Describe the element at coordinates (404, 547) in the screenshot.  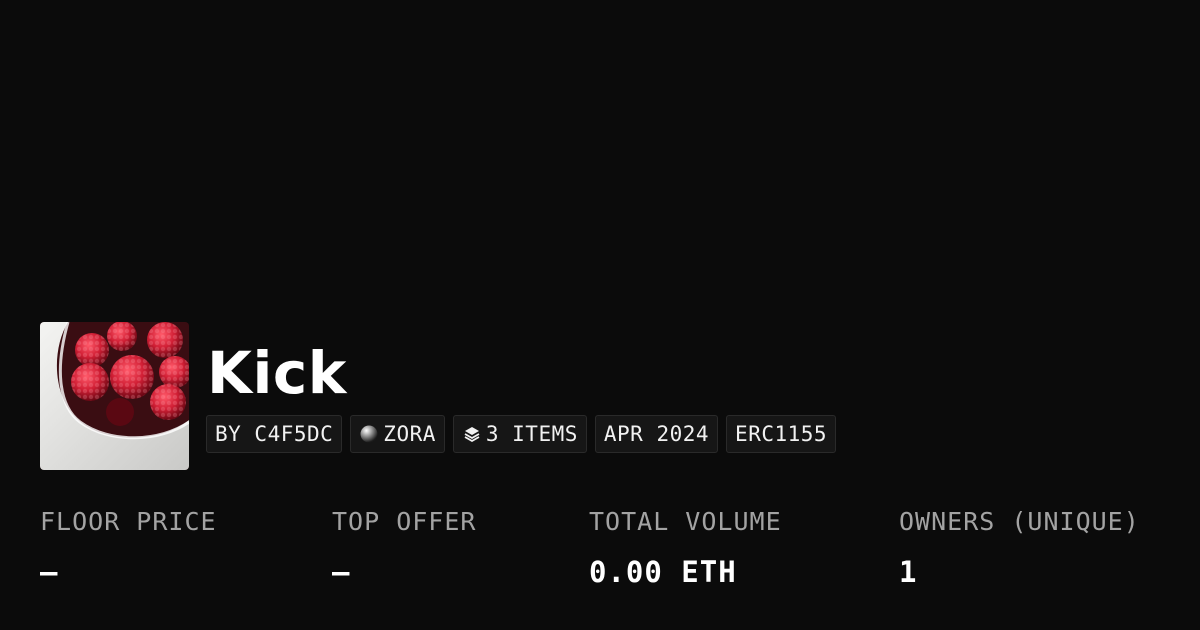
I see `top-offer-stat: TOP OFFER –` at that location.